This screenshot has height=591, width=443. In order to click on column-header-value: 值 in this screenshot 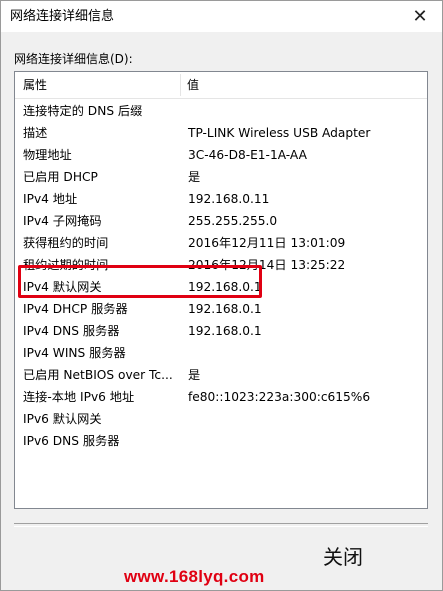, I will do `click(193, 85)`.